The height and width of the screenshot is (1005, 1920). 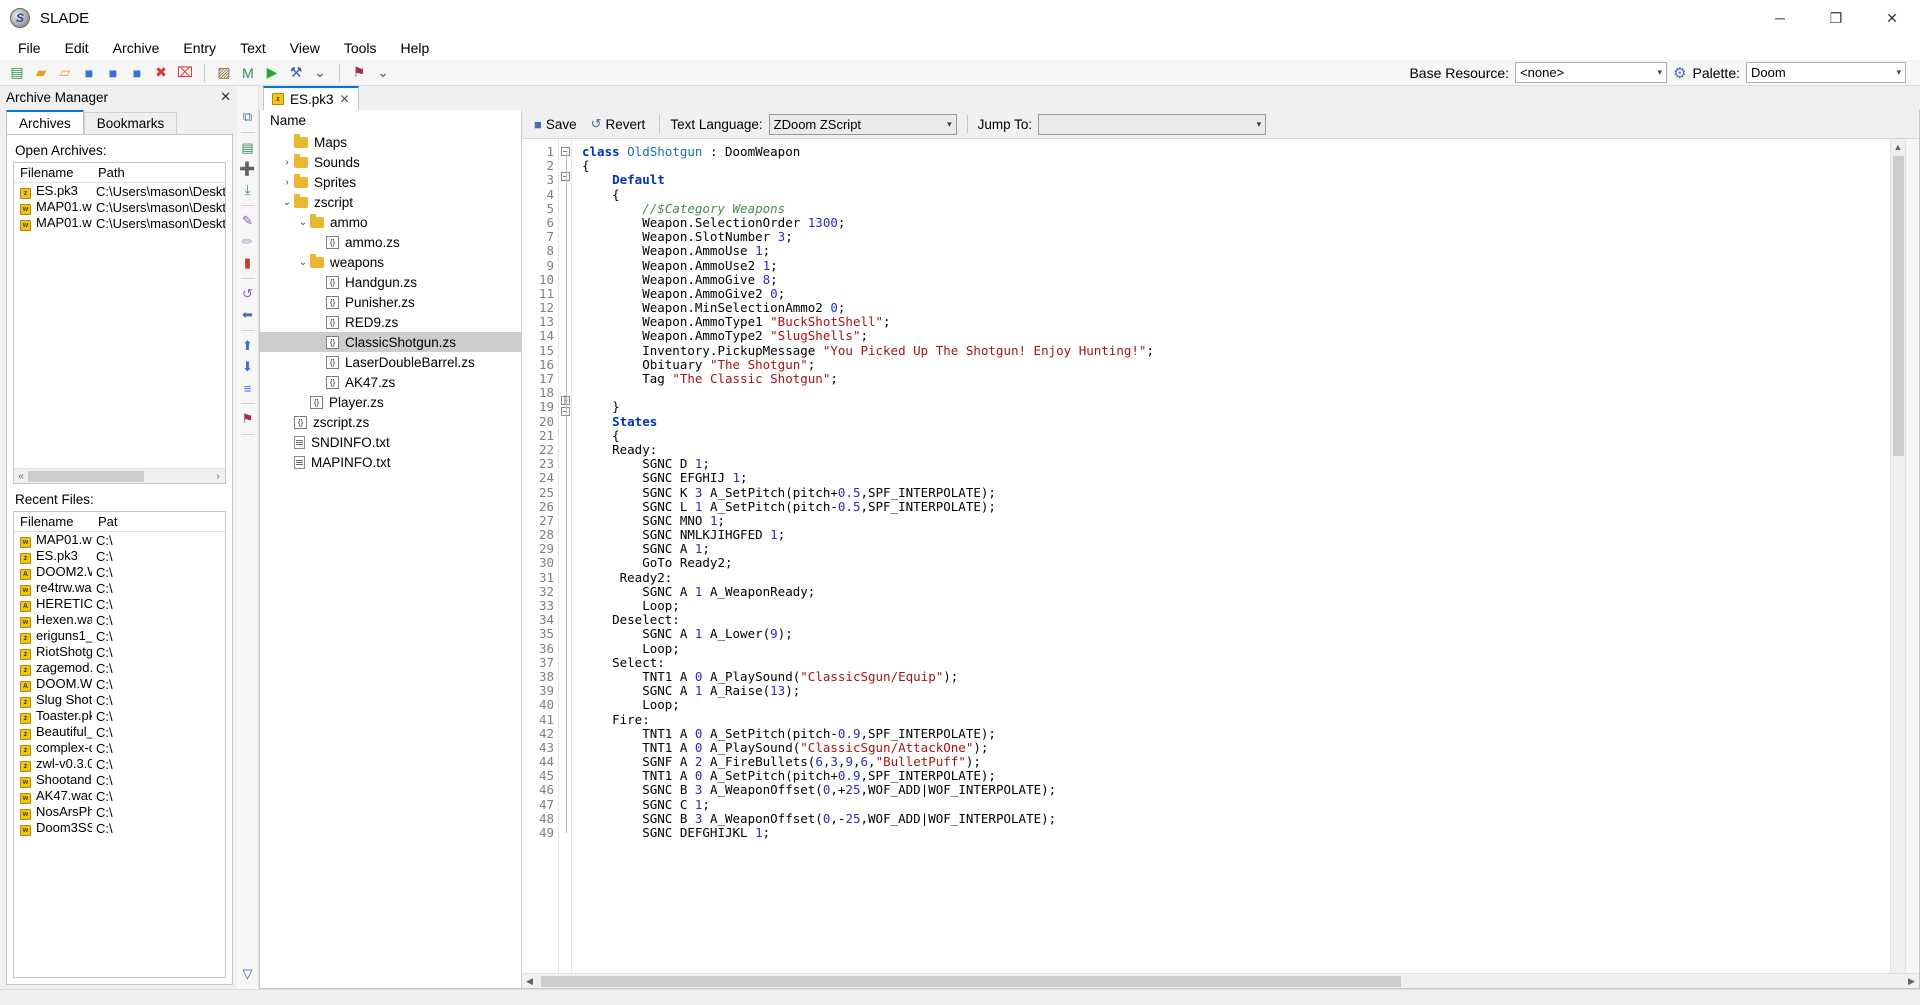 I want to click on move-down-icon: ⬇, so click(x=248, y=367).